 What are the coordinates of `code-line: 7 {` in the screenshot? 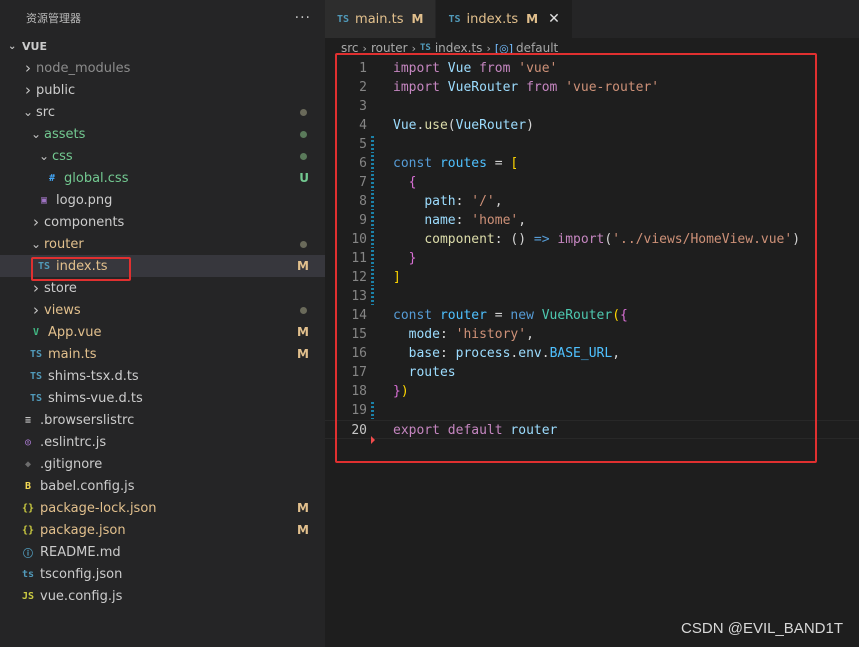 It's located at (592, 182).